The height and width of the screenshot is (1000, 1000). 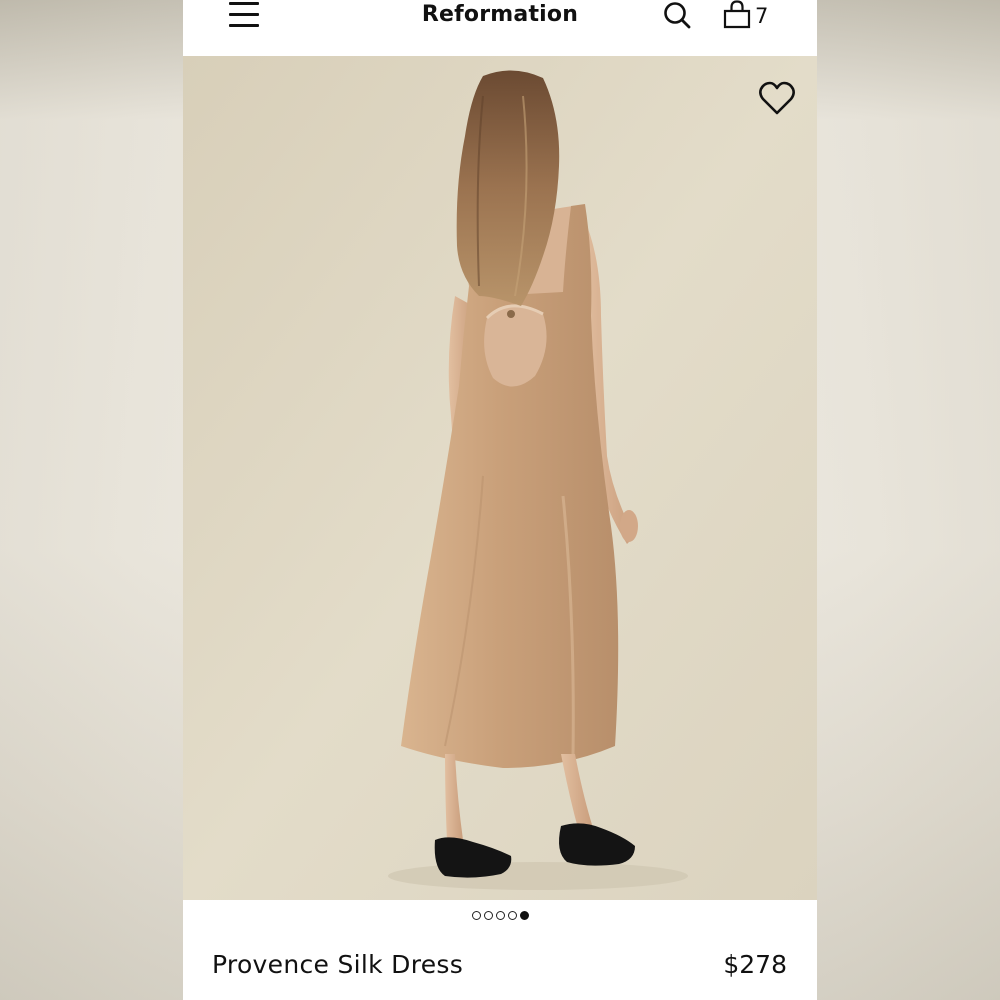 I want to click on pagination-dot-5-active, so click(x=524, y=915).